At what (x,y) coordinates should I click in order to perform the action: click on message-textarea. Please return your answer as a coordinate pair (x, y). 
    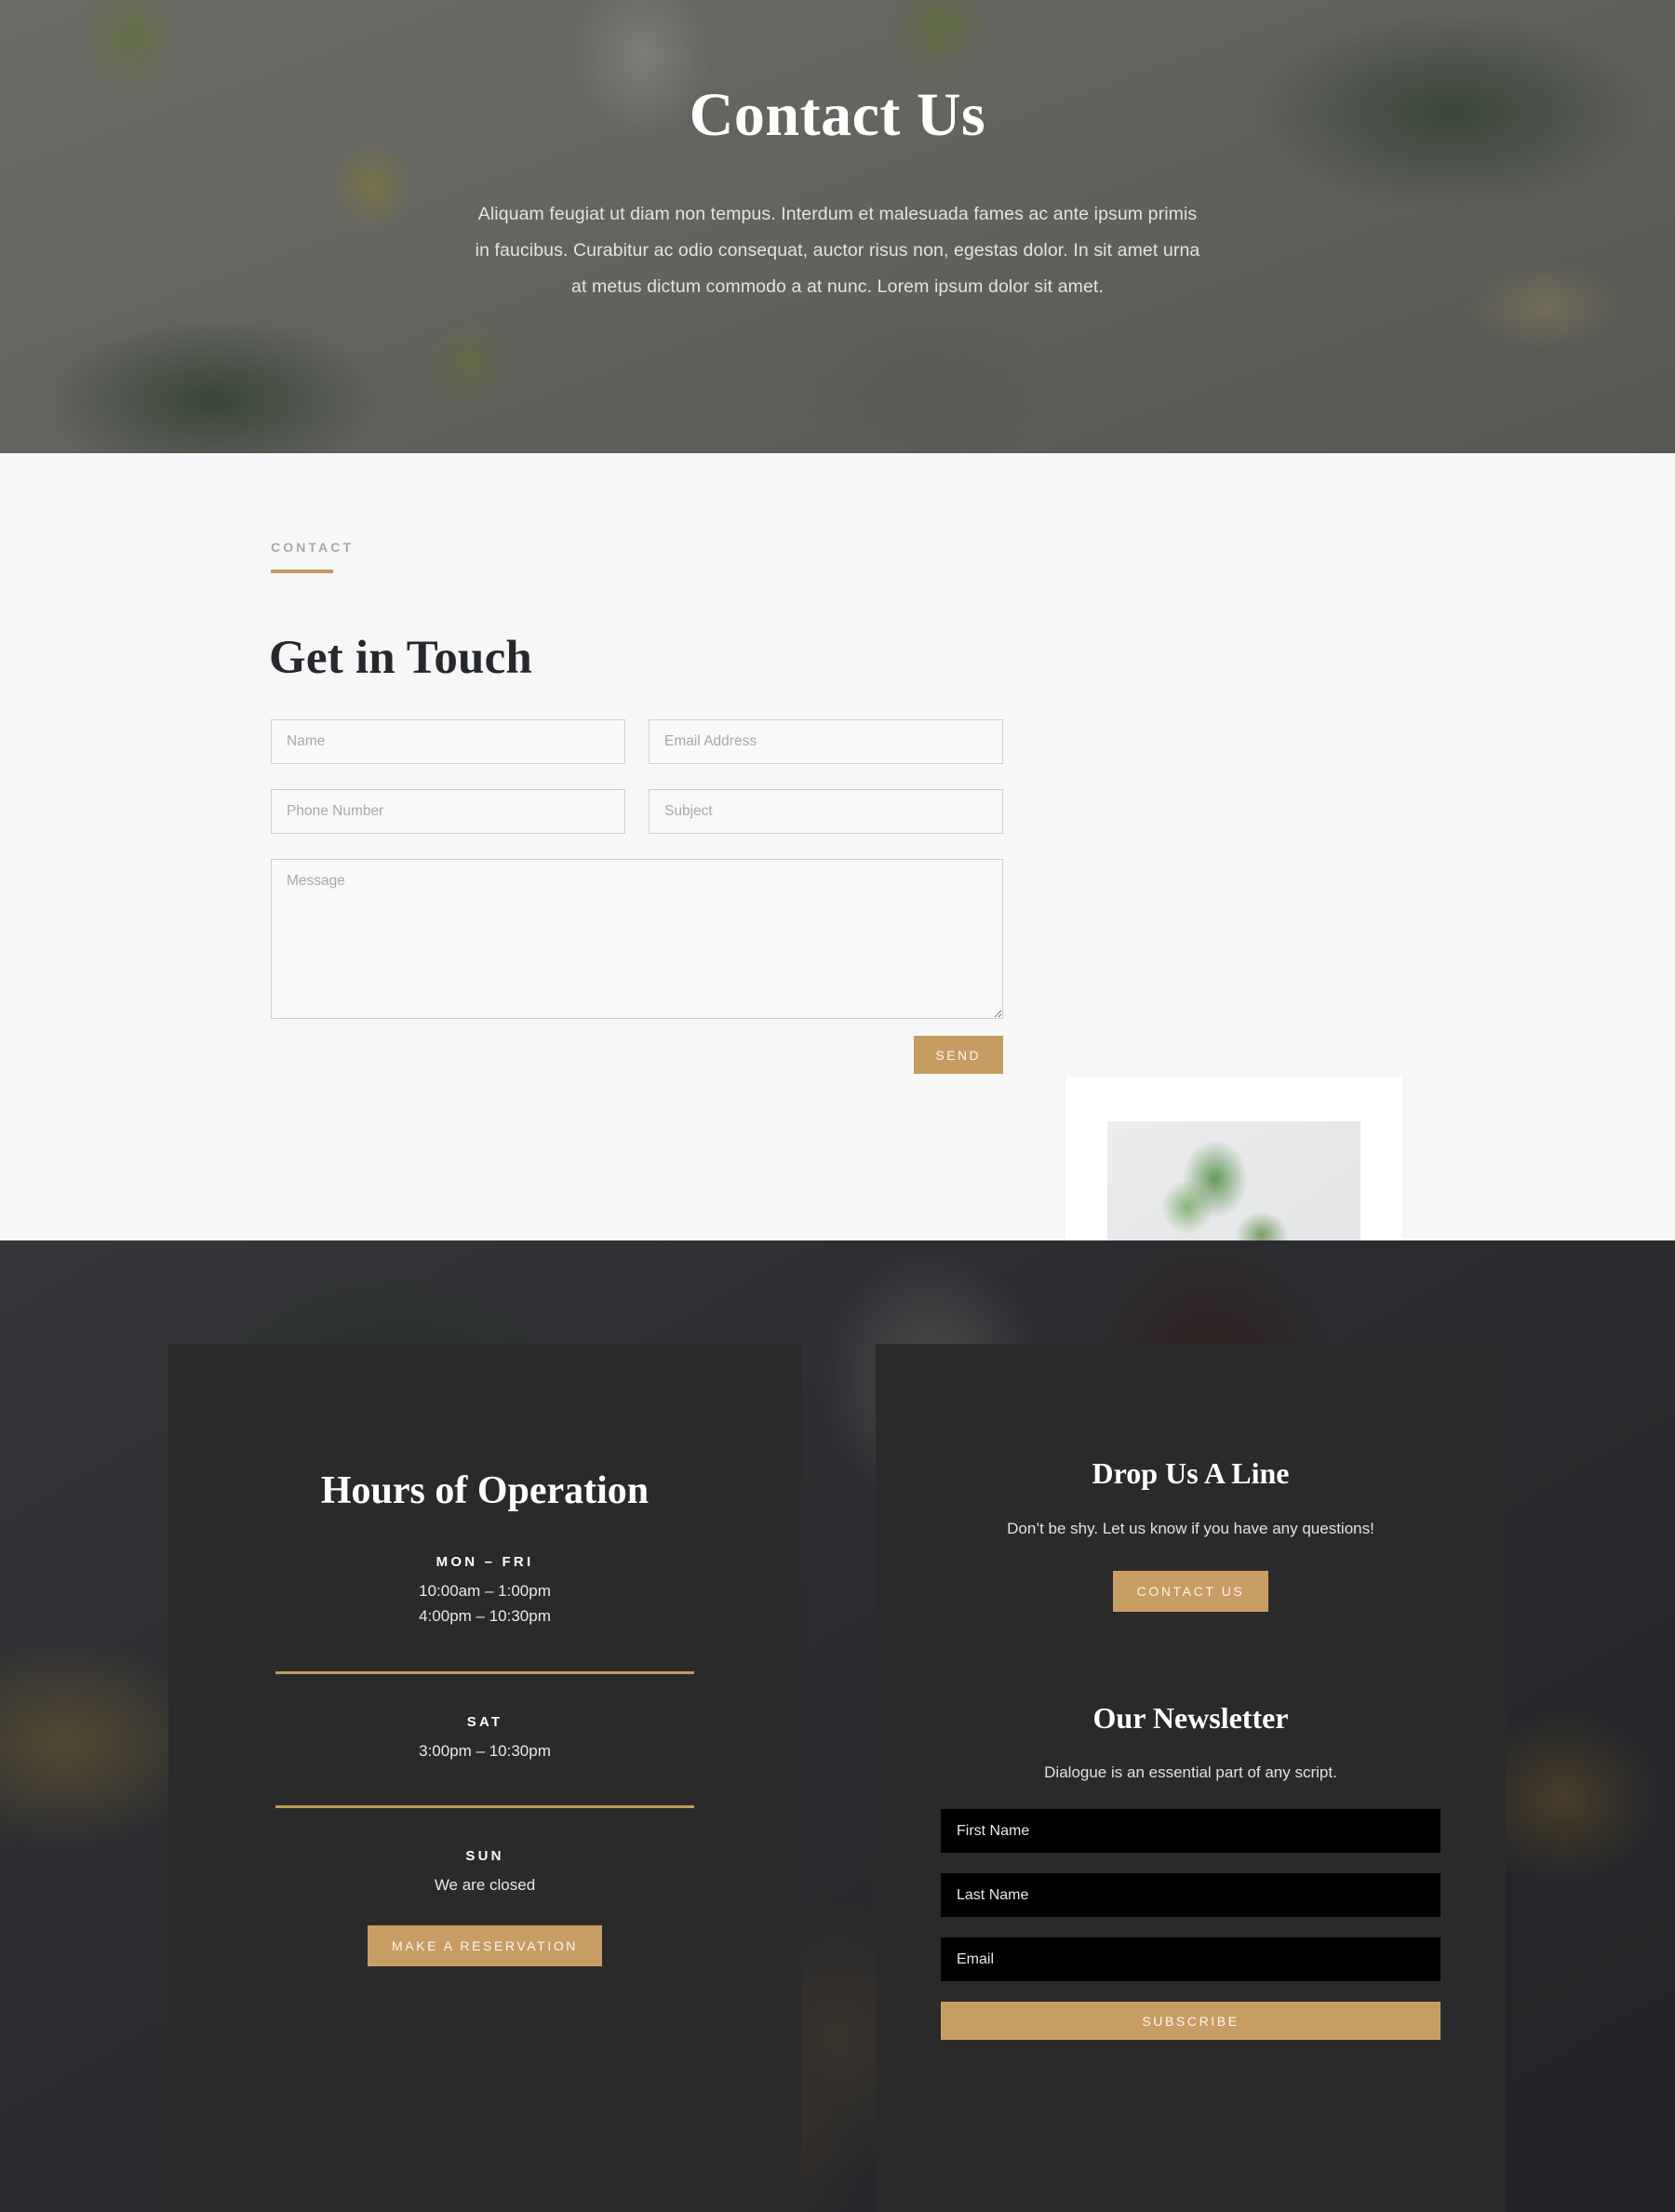
    Looking at the image, I should click on (637, 939).